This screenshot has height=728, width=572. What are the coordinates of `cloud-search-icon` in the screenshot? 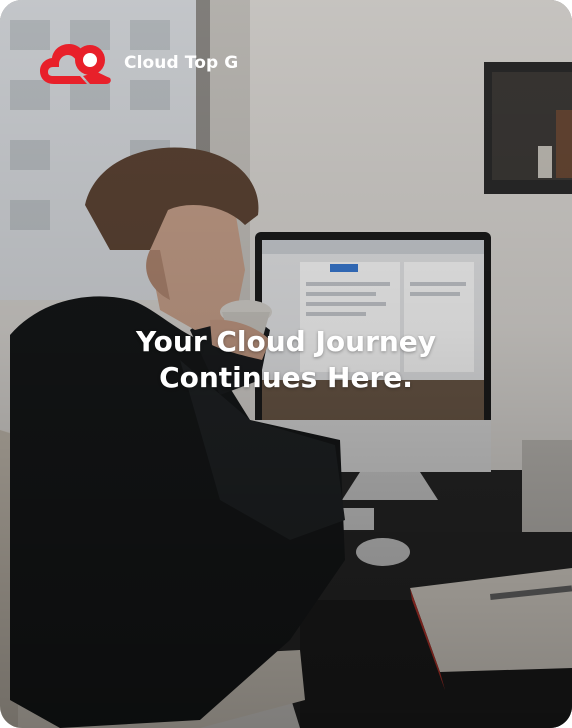 It's located at (75, 64).